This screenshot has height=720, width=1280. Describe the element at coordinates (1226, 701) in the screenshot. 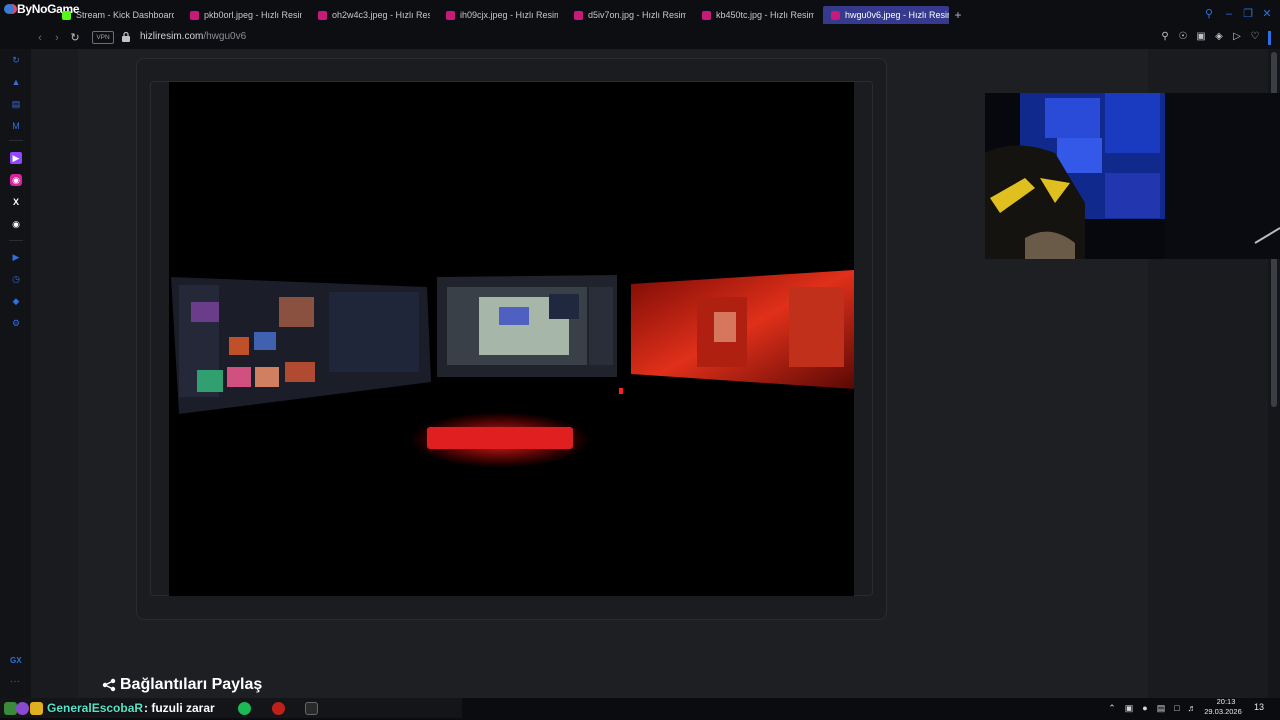

I see `clock-time: 20:13` at that location.